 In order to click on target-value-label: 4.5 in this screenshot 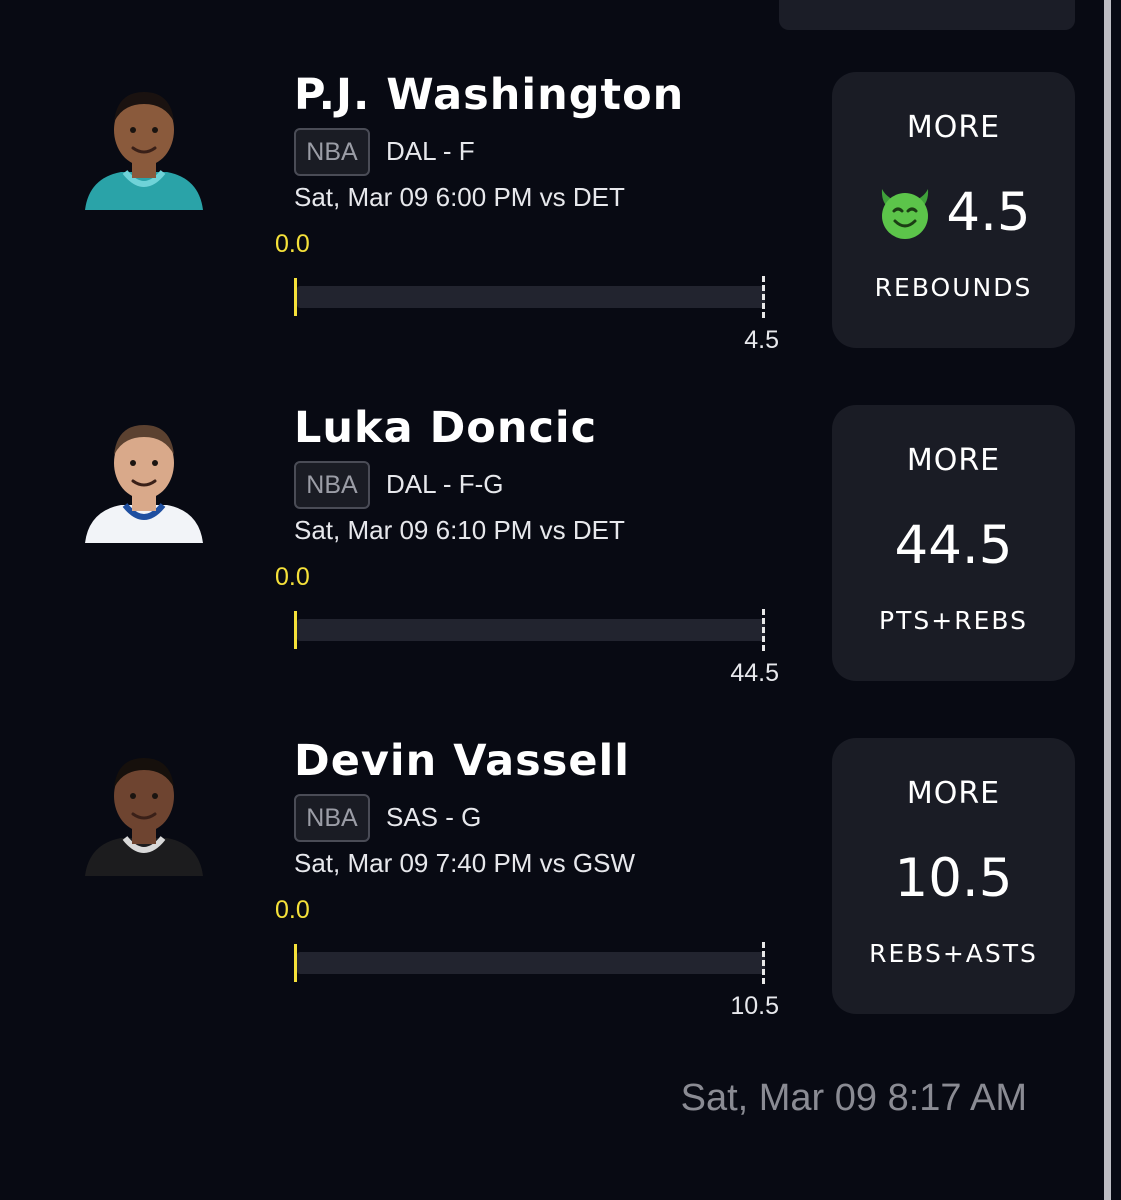, I will do `click(761, 340)`.